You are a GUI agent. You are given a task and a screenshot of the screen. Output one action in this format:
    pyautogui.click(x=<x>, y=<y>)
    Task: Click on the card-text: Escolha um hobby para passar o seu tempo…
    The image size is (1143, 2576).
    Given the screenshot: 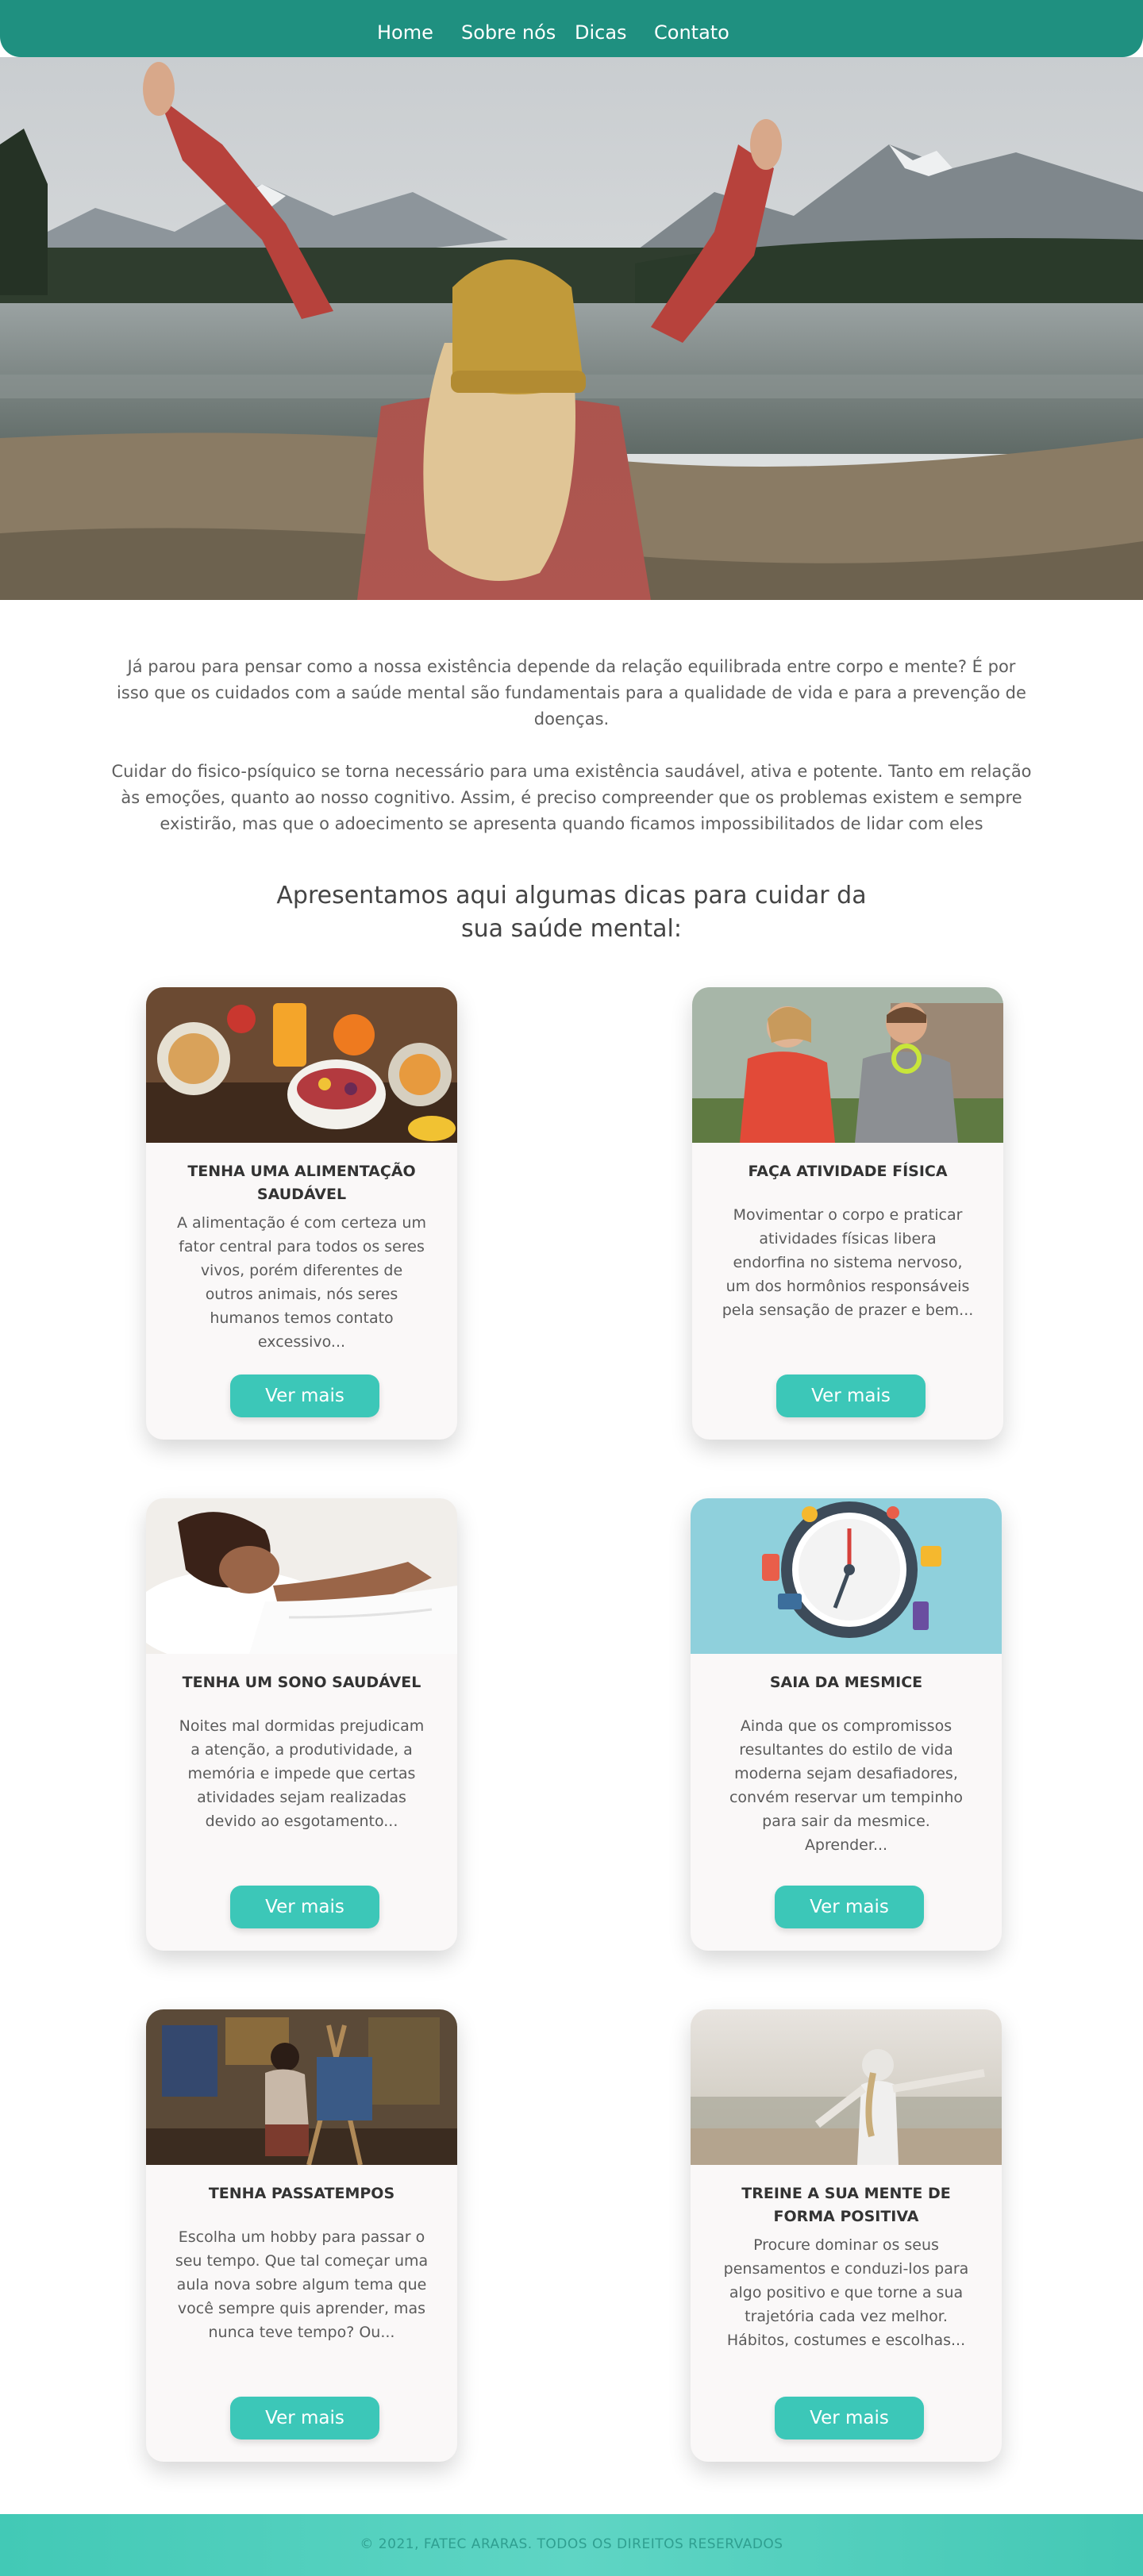 What is the action you would take?
    pyautogui.click(x=302, y=2284)
    